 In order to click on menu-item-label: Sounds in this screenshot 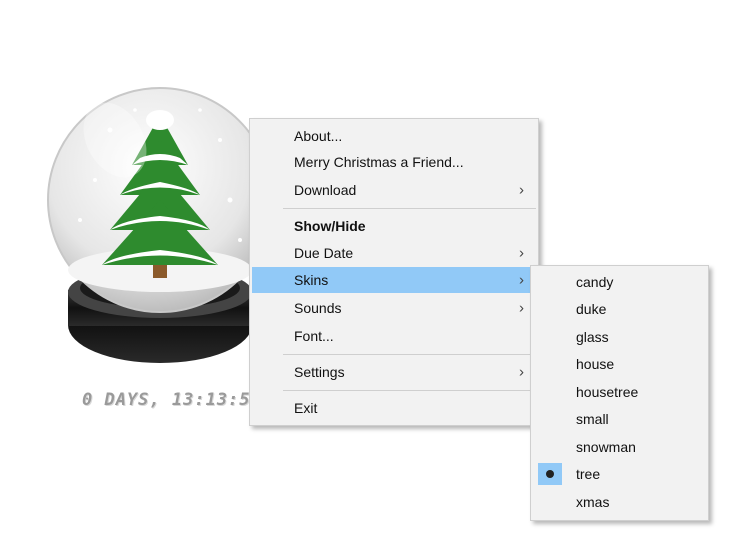, I will do `click(318, 308)`.